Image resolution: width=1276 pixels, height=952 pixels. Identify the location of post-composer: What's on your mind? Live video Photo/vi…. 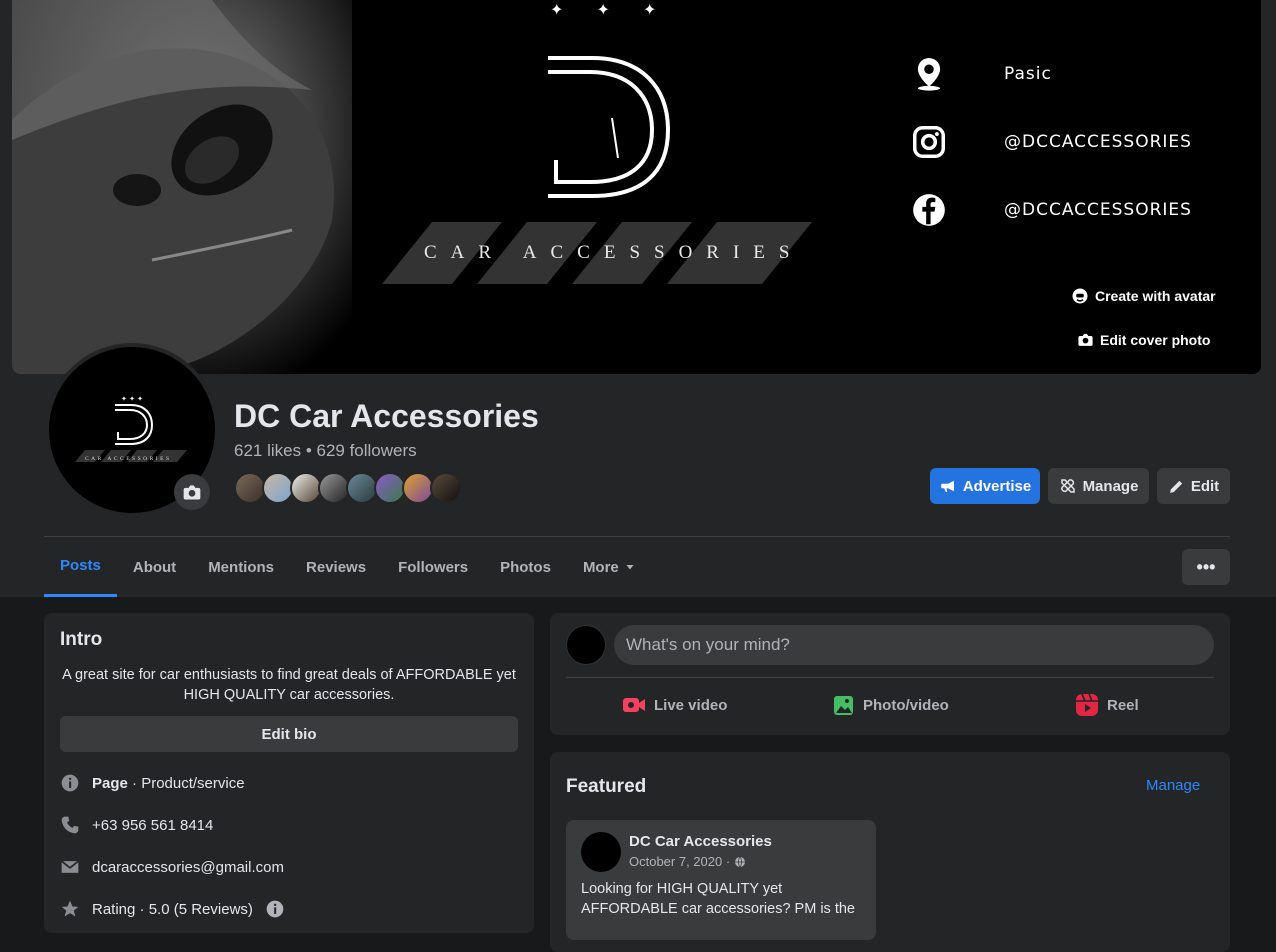
(890, 674).